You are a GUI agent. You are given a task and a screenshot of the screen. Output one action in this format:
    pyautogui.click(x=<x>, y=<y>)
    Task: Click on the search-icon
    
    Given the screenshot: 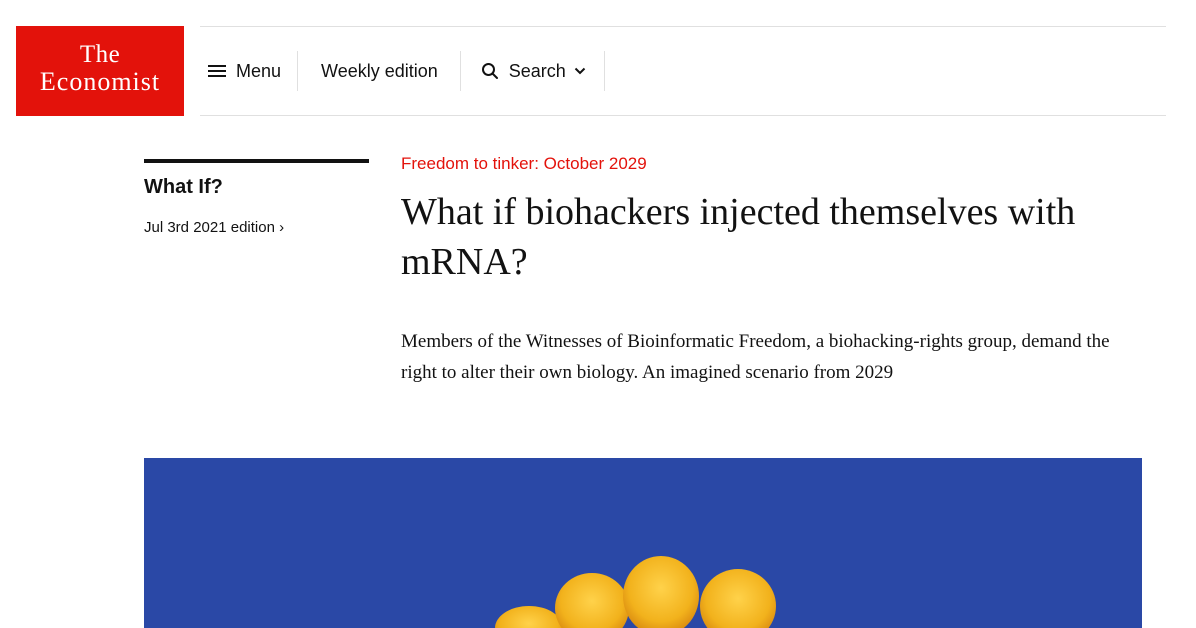 What is the action you would take?
    pyautogui.click(x=489, y=71)
    